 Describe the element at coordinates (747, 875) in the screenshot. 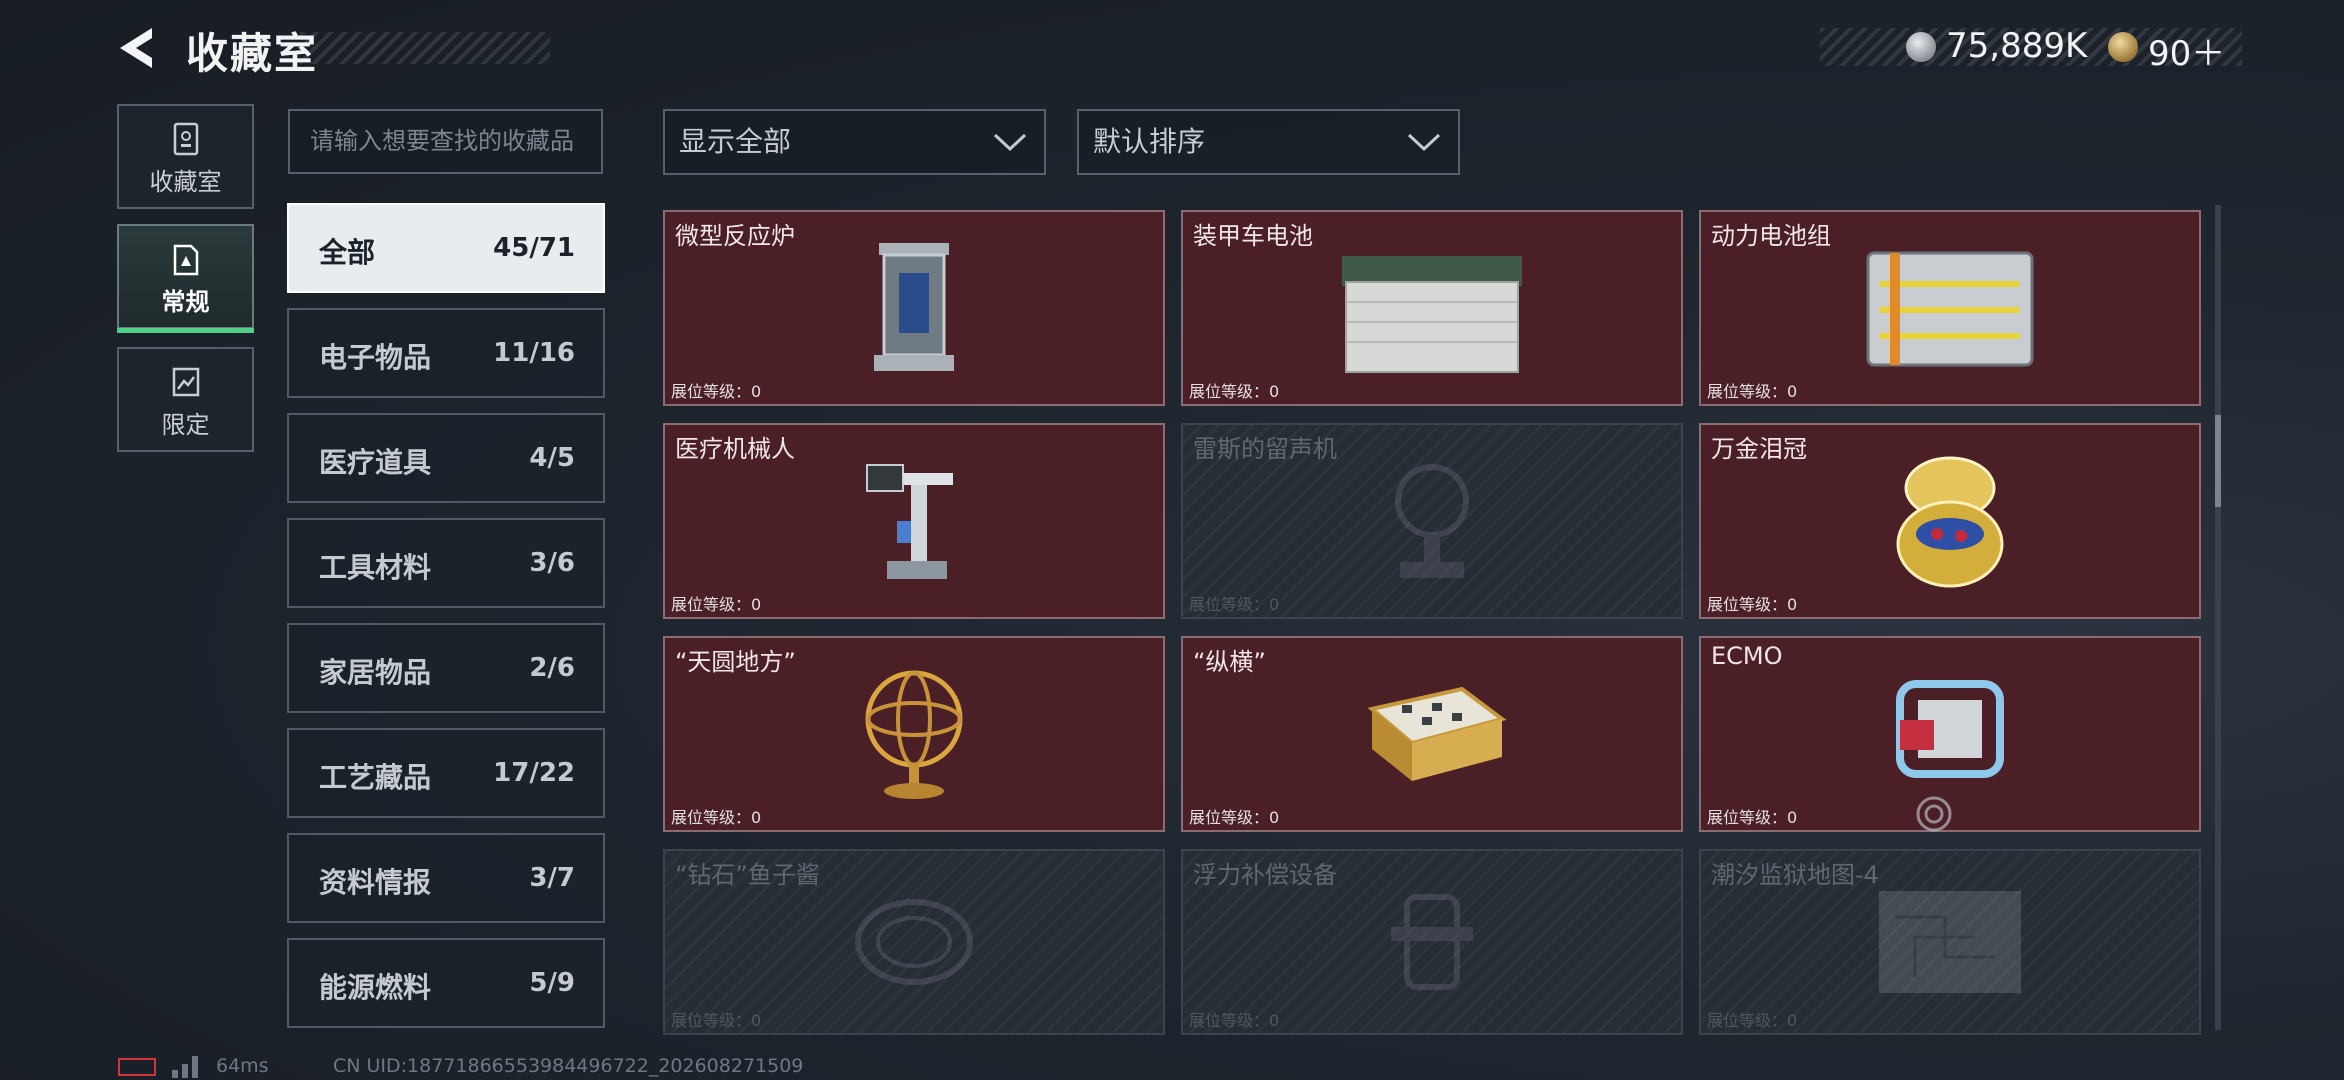

I see `item-name: “钻石”鱼子酱` at that location.